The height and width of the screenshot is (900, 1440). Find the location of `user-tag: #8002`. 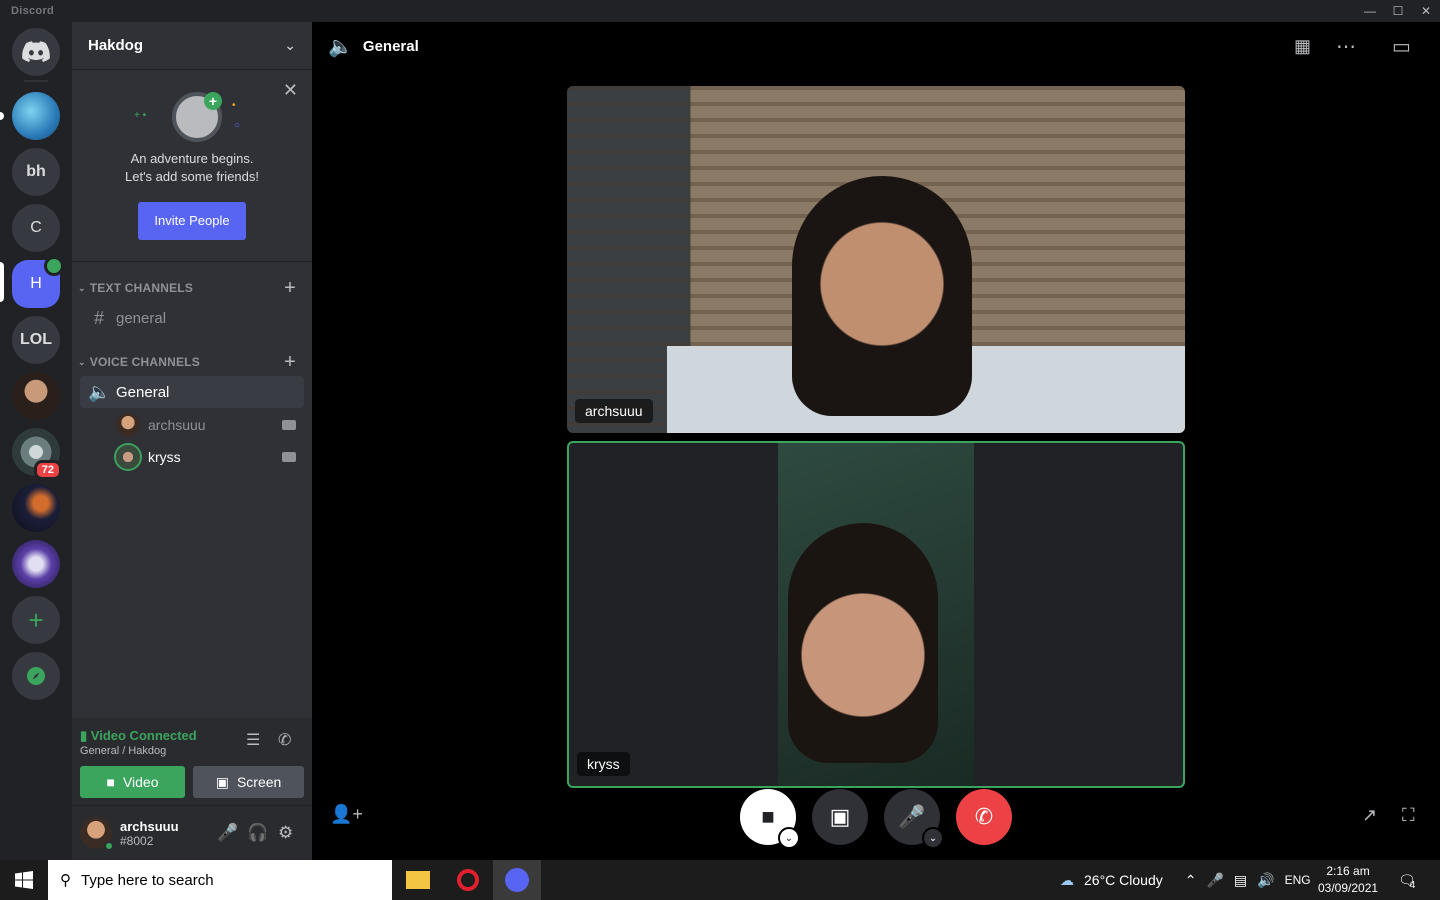

user-tag: #8002 is located at coordinates (137, 840).